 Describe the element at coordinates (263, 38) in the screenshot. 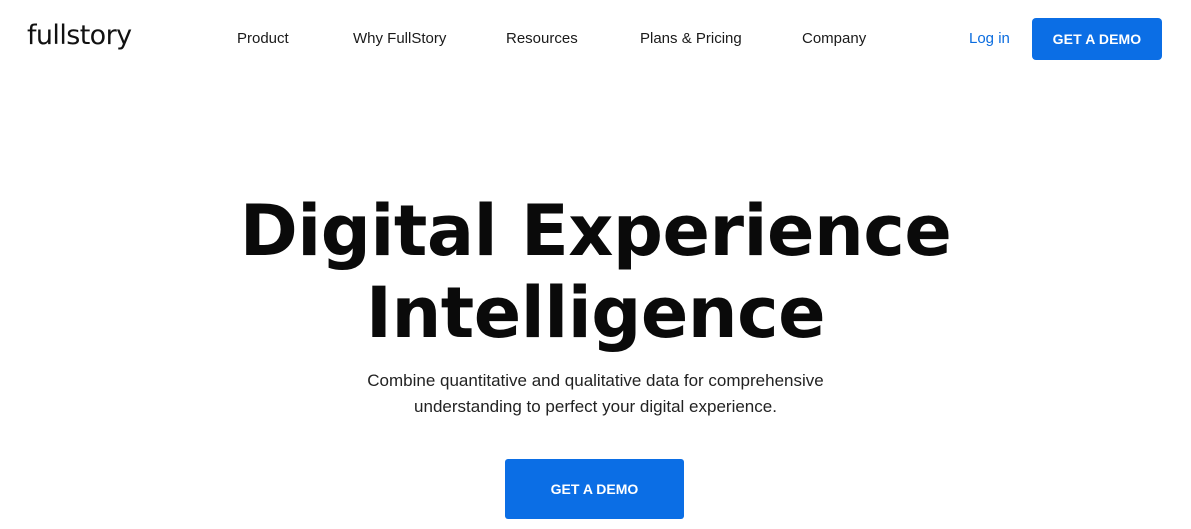

I see `nav-product: Product` at that location.